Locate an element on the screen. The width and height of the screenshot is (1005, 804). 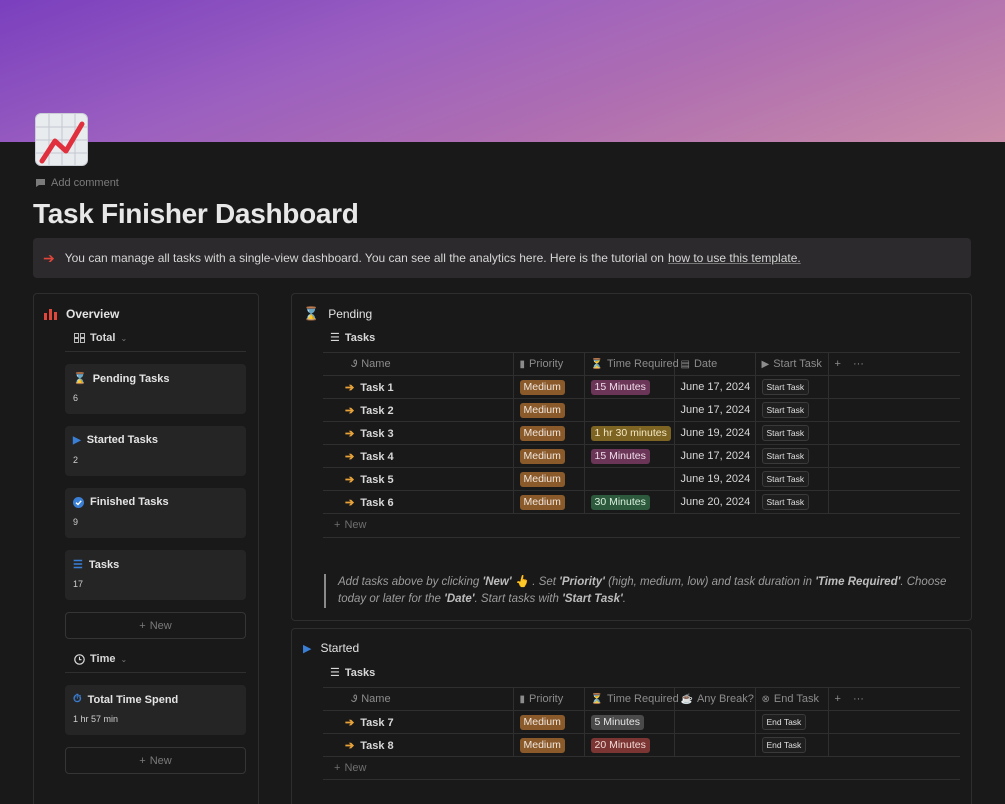
pending-tasks-view-tab: ☰ Tasks is located at coordinates (352, 338).